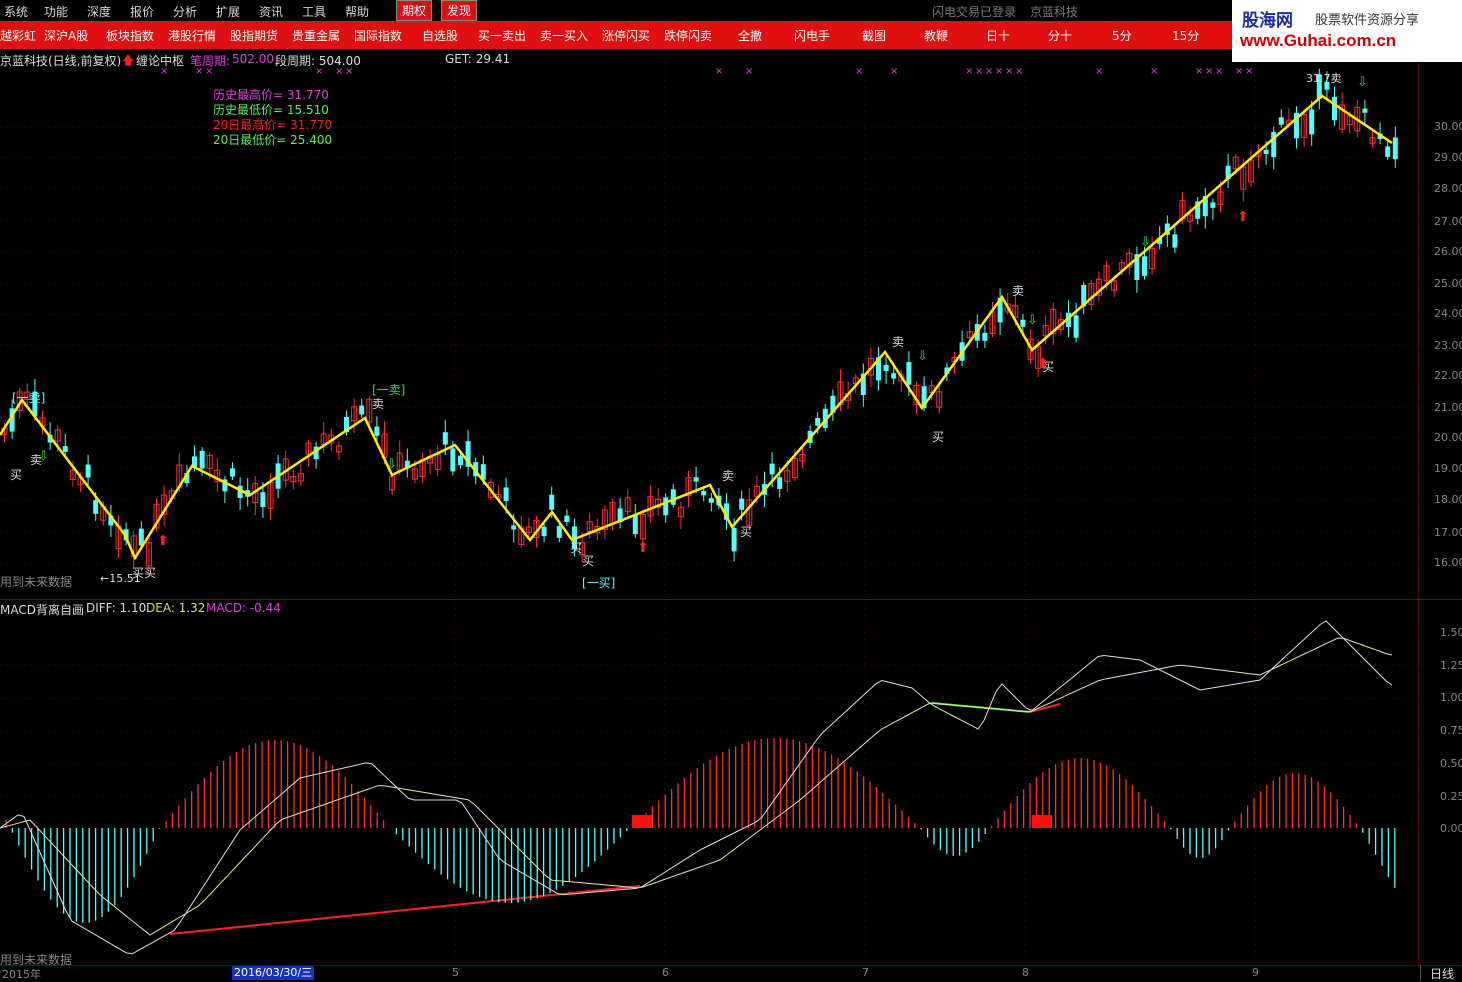  Describe the element at coordinates (144, 573) in the screenshot. I see `buy-signal: 买买` at that location.